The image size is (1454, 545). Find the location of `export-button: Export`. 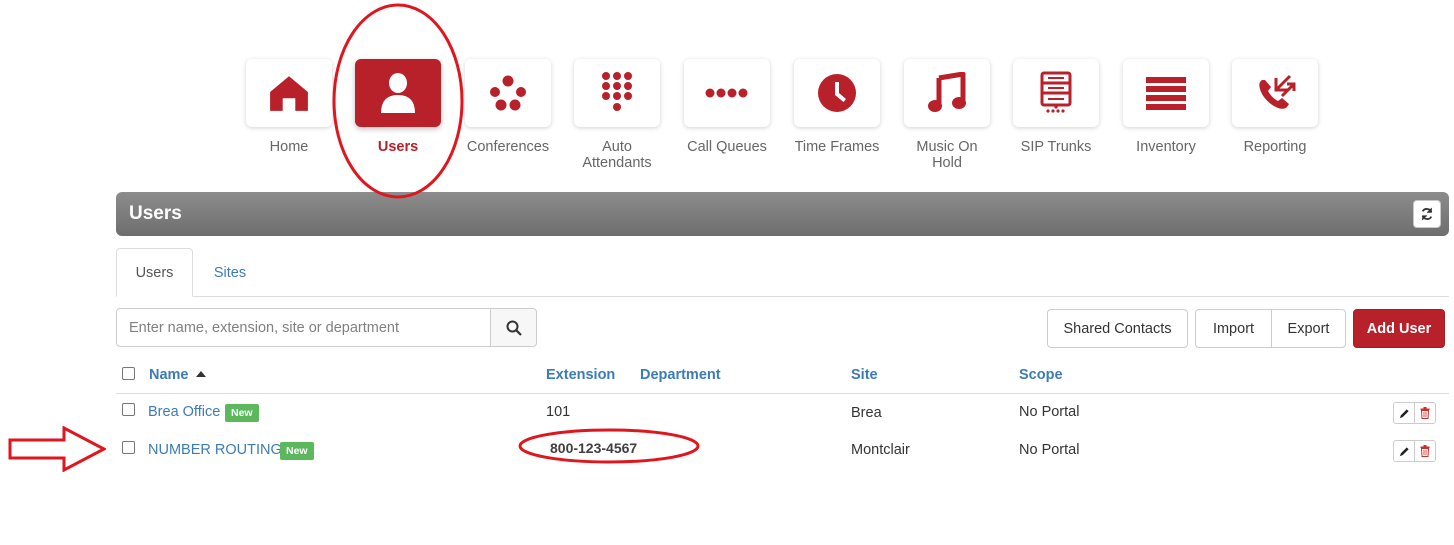

export-button: Export is located at coordinates (1308, 328).